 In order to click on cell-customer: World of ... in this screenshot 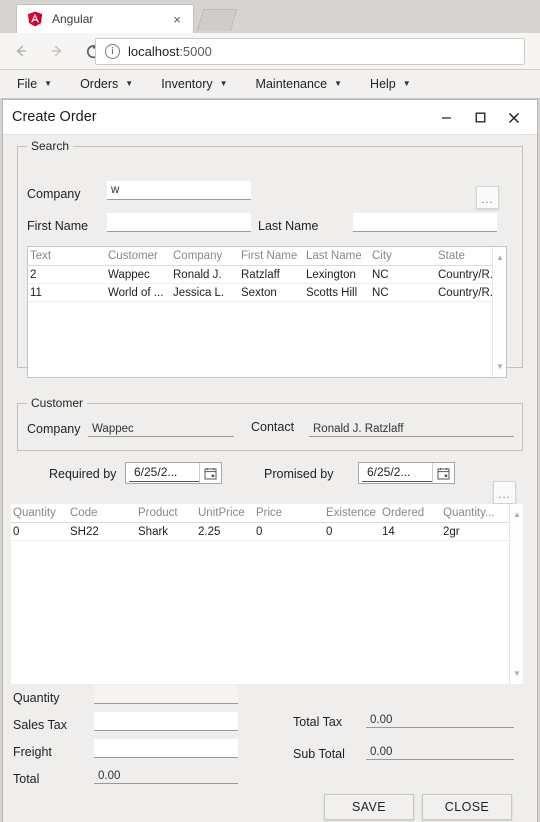, I will do `click(136, 292)`.